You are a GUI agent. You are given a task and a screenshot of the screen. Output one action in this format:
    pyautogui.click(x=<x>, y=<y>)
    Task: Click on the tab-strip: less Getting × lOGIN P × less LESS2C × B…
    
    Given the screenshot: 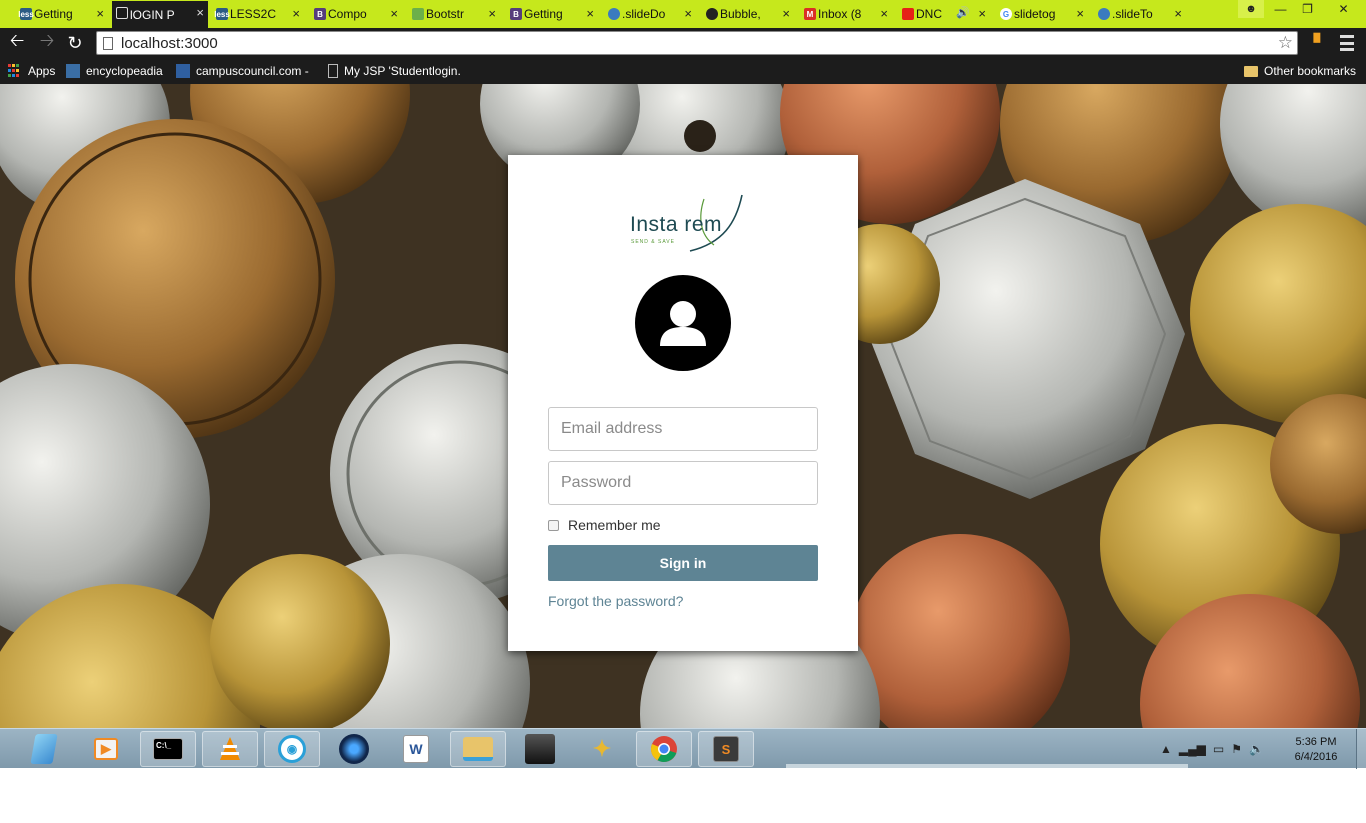 What is the action you would take?
    pyautogui.click(x=683, y=14)
    